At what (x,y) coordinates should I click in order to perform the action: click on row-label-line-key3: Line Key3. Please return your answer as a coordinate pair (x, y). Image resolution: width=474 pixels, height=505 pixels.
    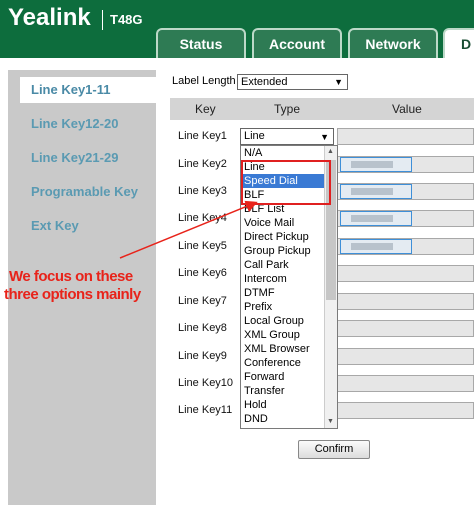
    Looking at the image, I should click on (202, 191).